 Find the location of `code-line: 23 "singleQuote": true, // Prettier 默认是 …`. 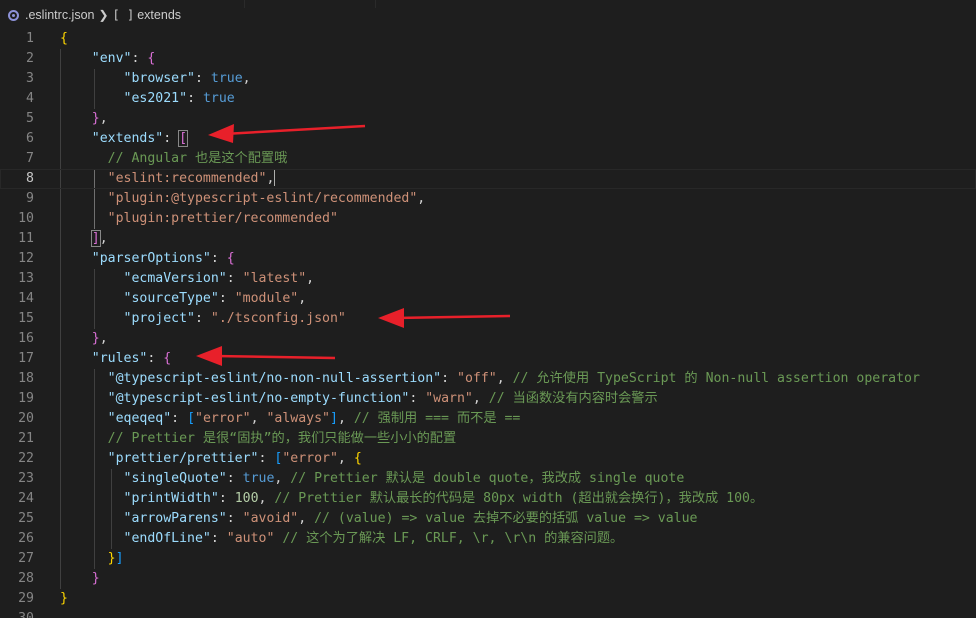

code-line: 23 "singleQuote": true, // Prettier 默认是 … is located at coordinates (488, 479).